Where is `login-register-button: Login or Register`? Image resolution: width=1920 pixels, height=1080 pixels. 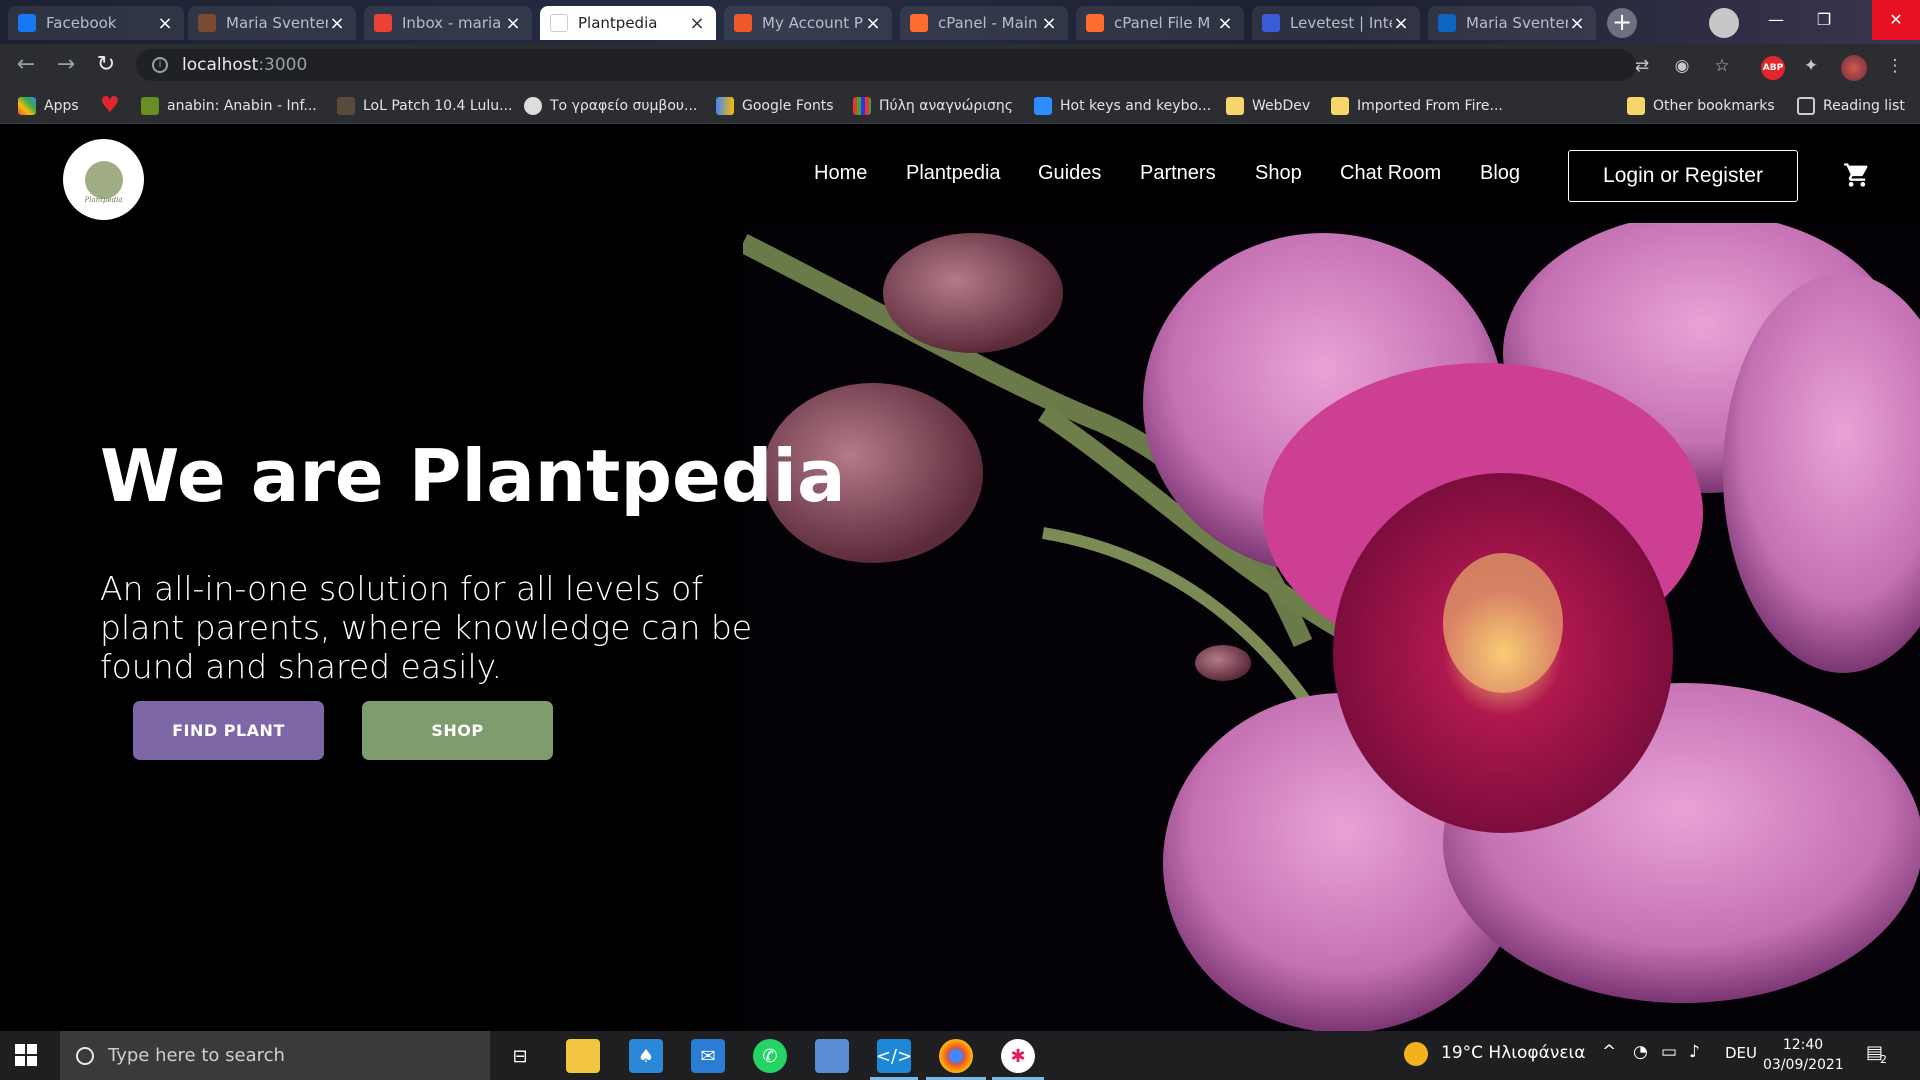
login-register-button: Login or Register is located at coordinates (1683, 176).